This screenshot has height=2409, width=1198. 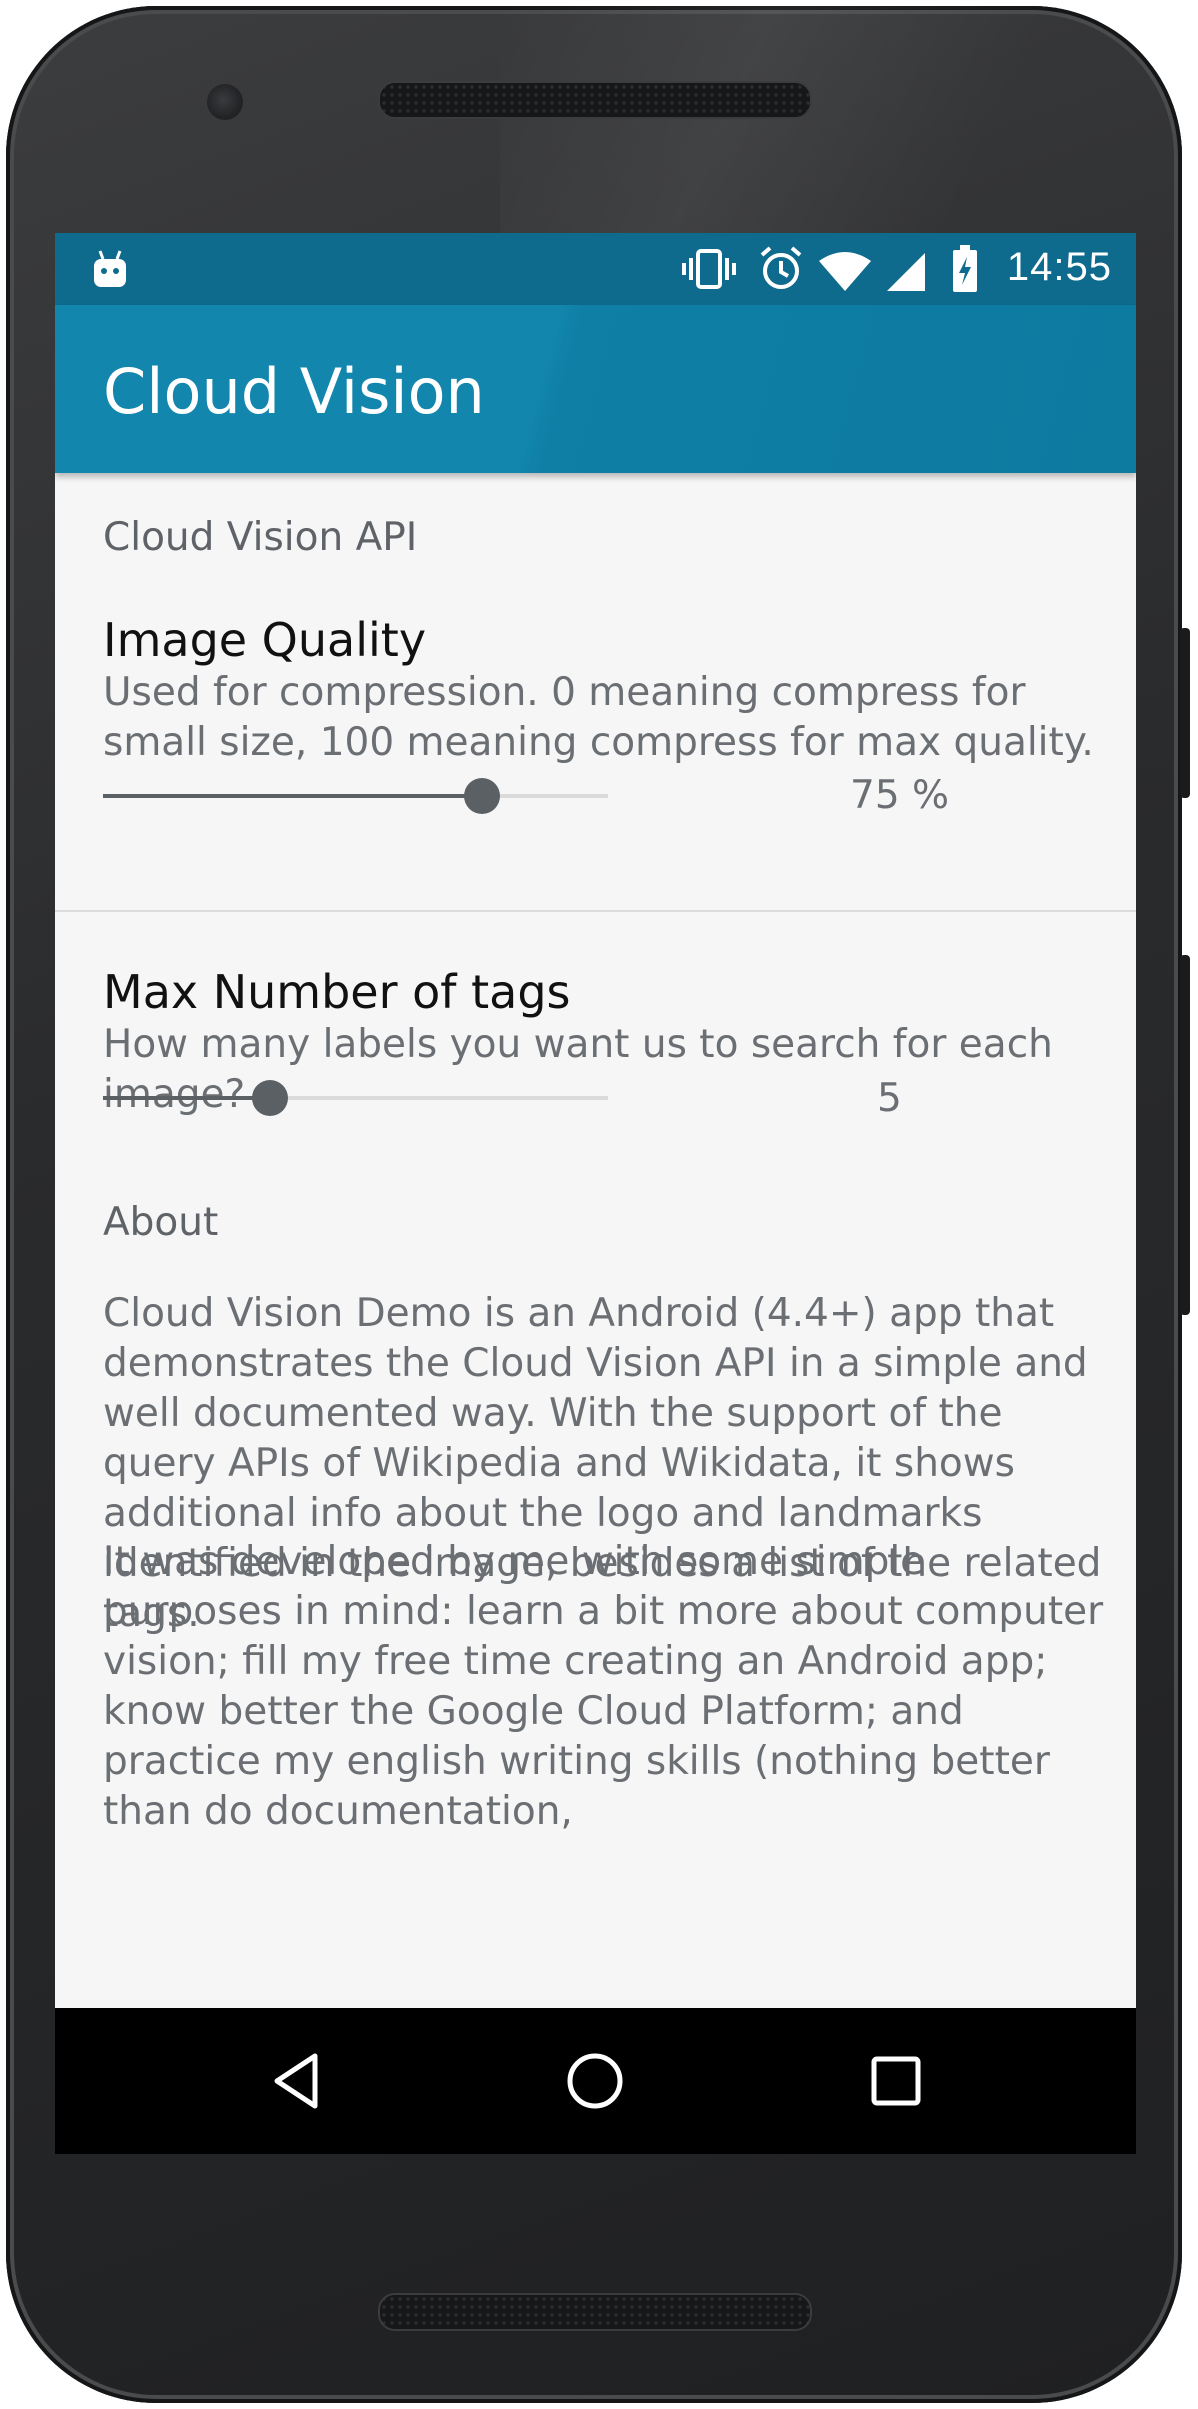 What do you see at coordinates (709, 269) in the screenshot?
I see `vibrate-icon` at bounding box center [709, 269].